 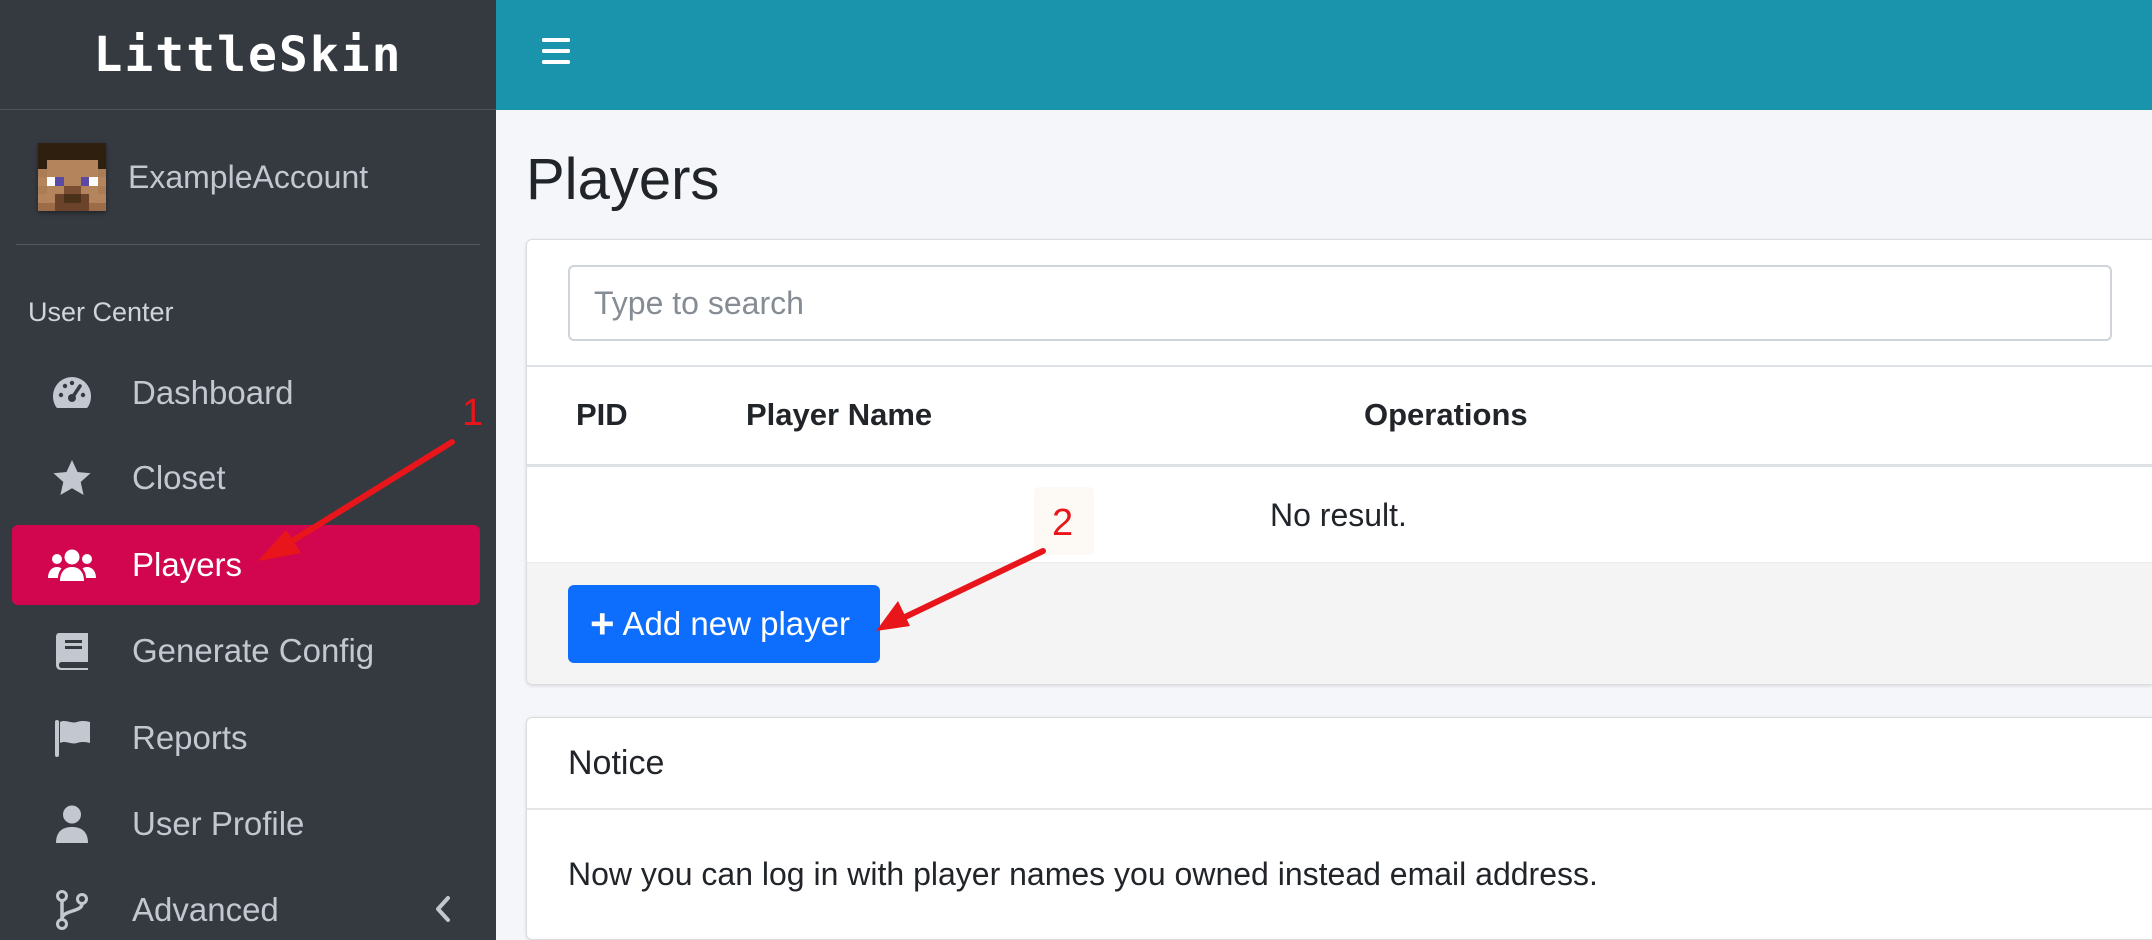 What do you see at coordinates (253, 650) in the screenshot?
I see `sidebar-item-label: Generate Config` at bounding box center [253, 650].